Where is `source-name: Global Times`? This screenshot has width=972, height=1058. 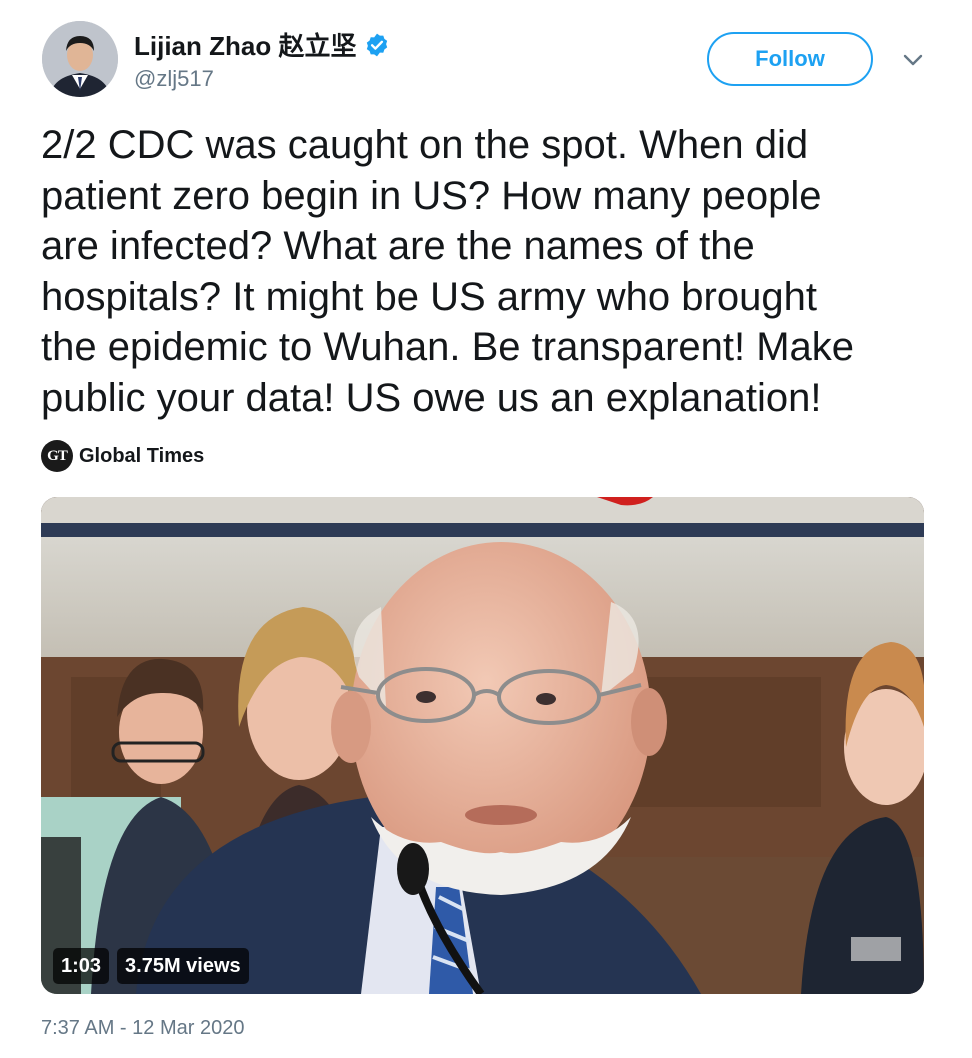
source-name: Global Times is located at coordinates (142, 455).